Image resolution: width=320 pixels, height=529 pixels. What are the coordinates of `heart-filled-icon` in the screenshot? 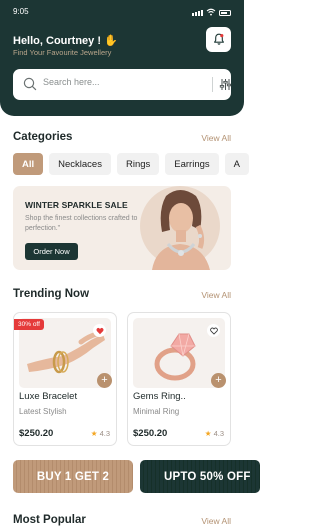 It's located at (99, 330).